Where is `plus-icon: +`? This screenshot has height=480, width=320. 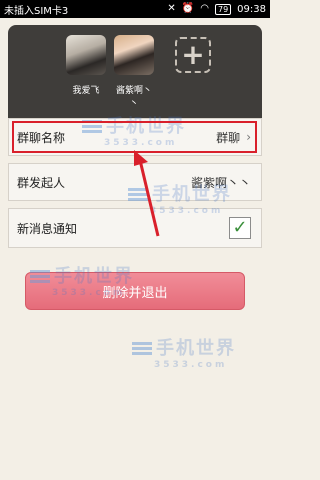
plus-icon: + is located at coordinates (193, 54).